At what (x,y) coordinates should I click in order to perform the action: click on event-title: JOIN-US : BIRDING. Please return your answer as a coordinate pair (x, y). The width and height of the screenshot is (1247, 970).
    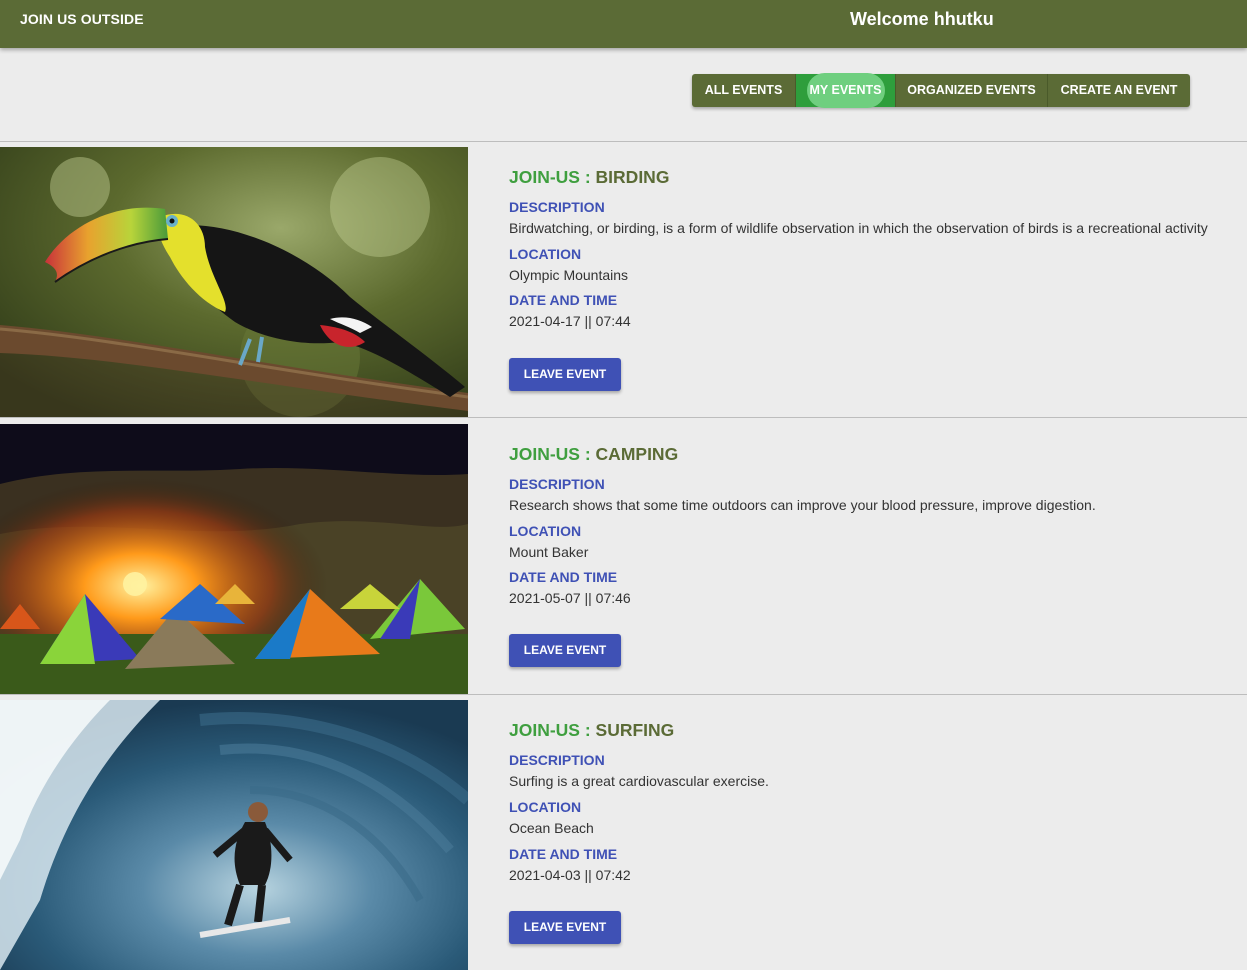
    Looking at the image, I should click on (589, 177).